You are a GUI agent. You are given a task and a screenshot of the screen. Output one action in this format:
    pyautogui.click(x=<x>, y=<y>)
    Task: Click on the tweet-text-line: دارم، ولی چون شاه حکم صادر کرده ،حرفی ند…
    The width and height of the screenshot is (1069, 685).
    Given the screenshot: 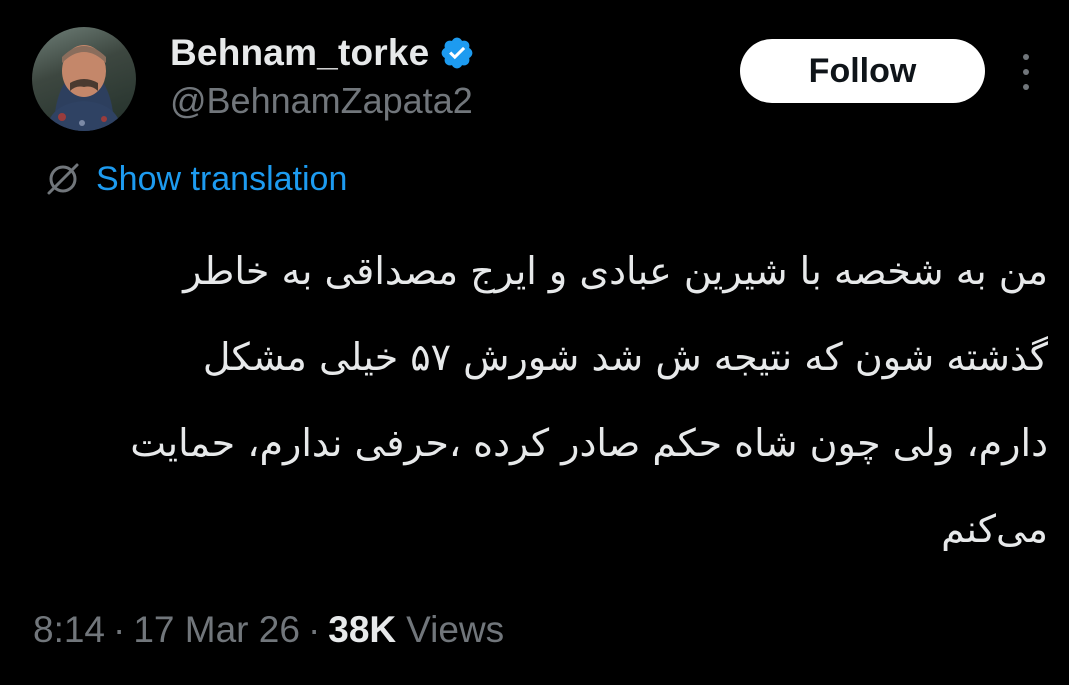 What is the action you would take?
    pyautogui.click(x=589, y=443)
    